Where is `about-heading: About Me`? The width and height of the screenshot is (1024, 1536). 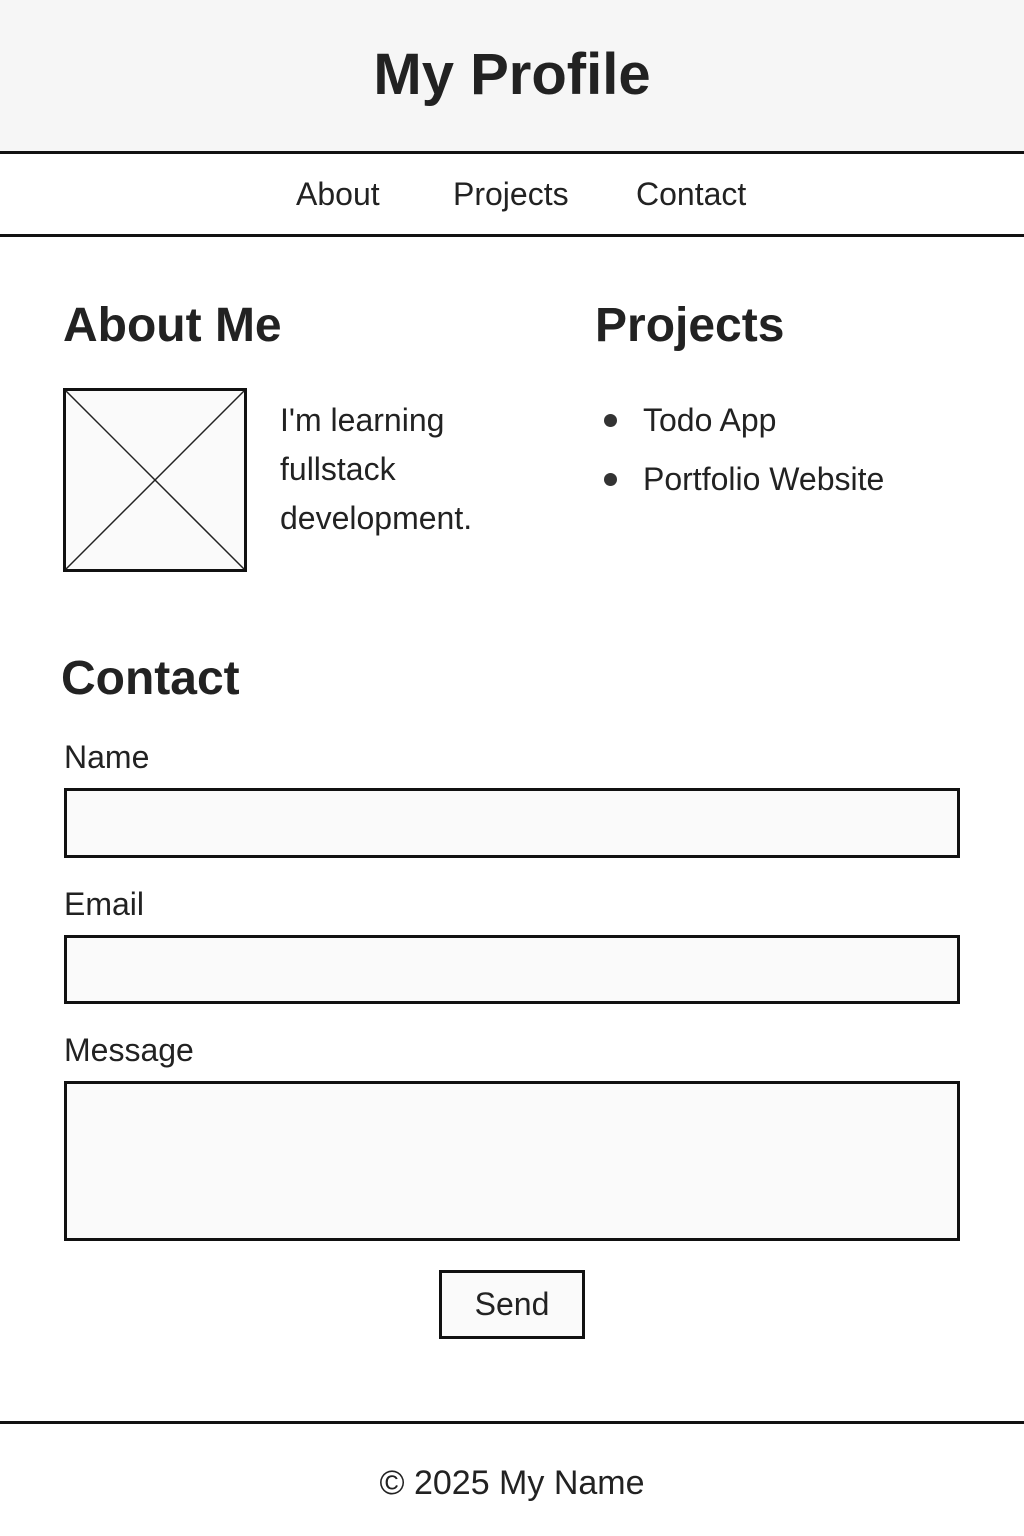 about-heading: About Me is located at coordinates (172, 325).